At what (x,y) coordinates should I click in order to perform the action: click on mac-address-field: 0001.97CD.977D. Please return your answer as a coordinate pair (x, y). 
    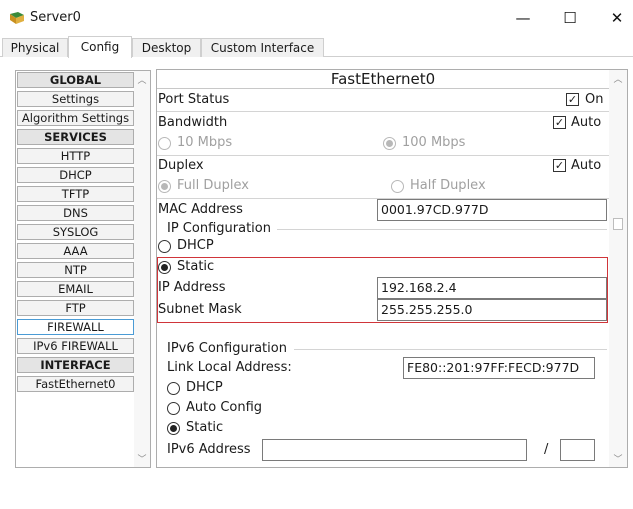
    Looking at the image, I should click on (492, 210).